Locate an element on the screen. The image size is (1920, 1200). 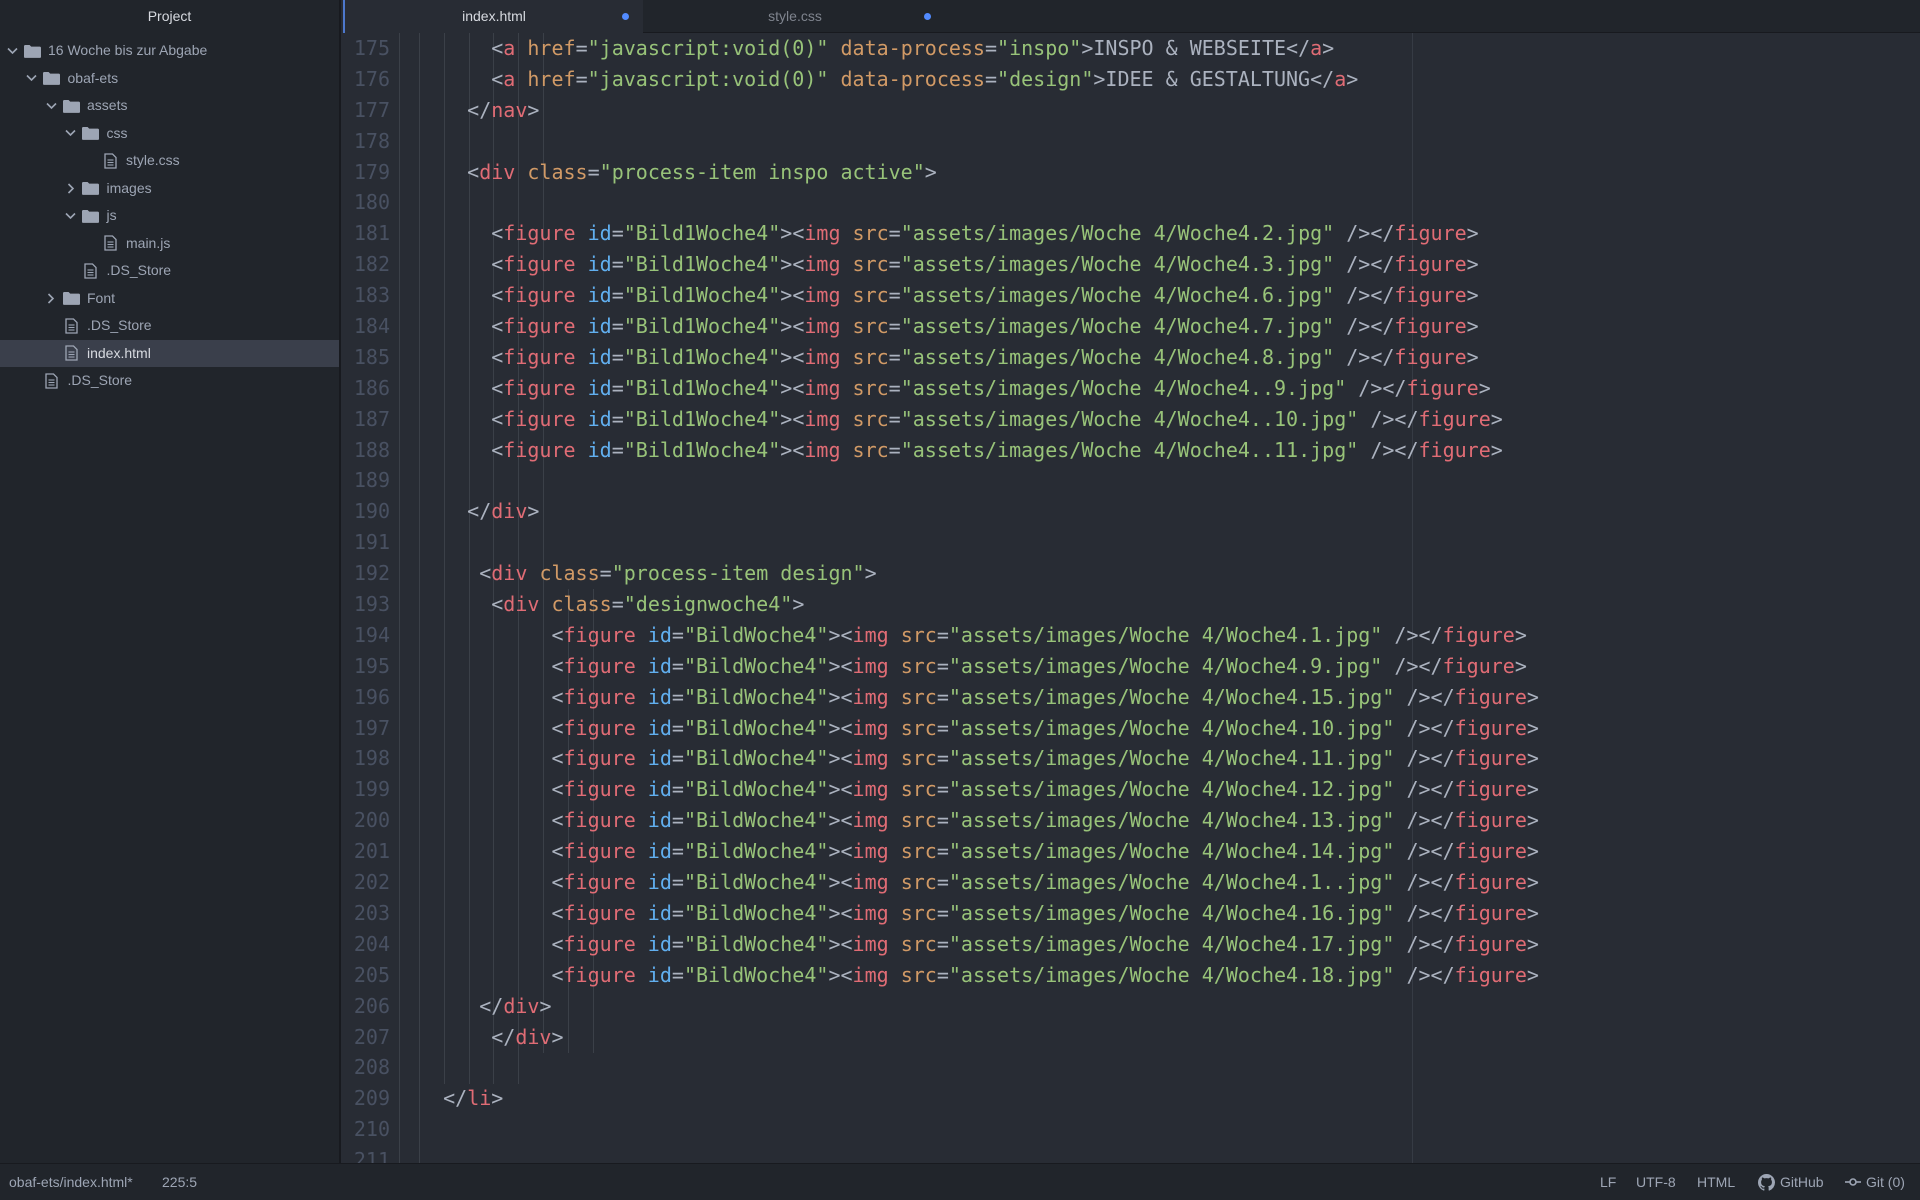
code-line: <div class="process-item inspo active"> is located at coordinates (979, 172).